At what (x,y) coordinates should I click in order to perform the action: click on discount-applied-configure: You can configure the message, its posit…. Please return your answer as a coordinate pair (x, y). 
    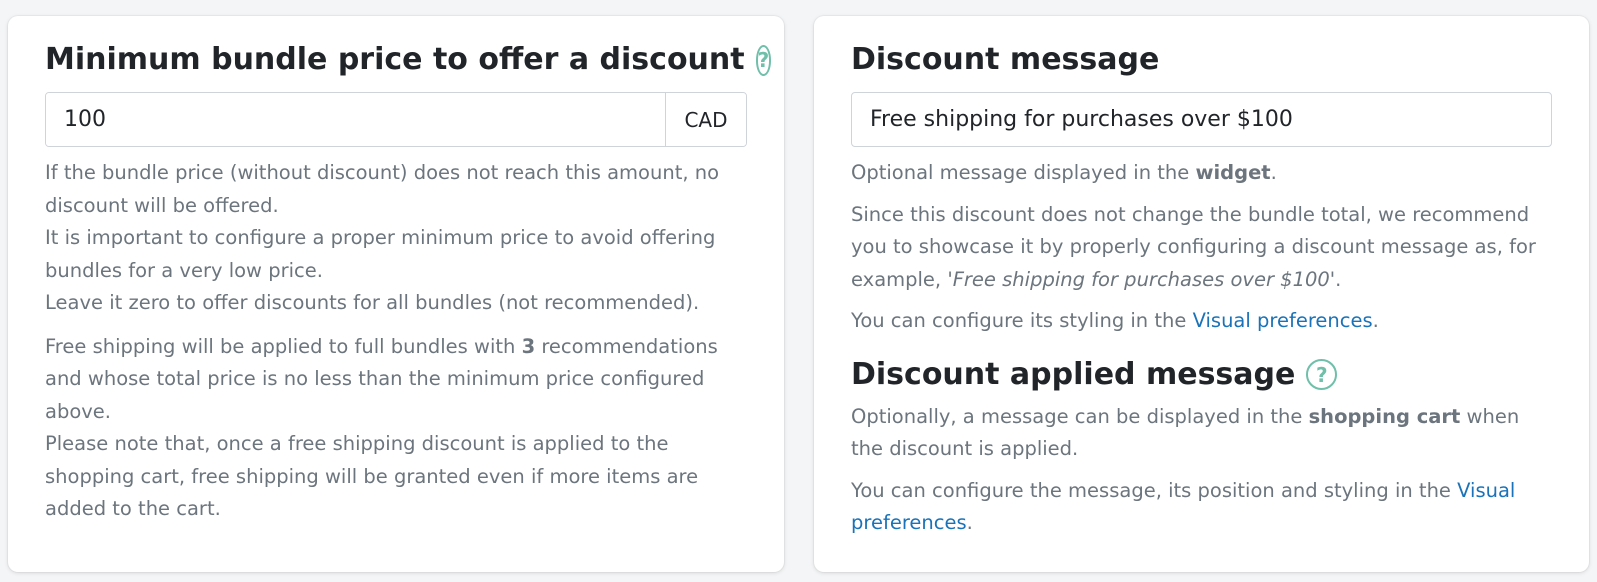
    Looking at the image, I should click on (1183, 506).